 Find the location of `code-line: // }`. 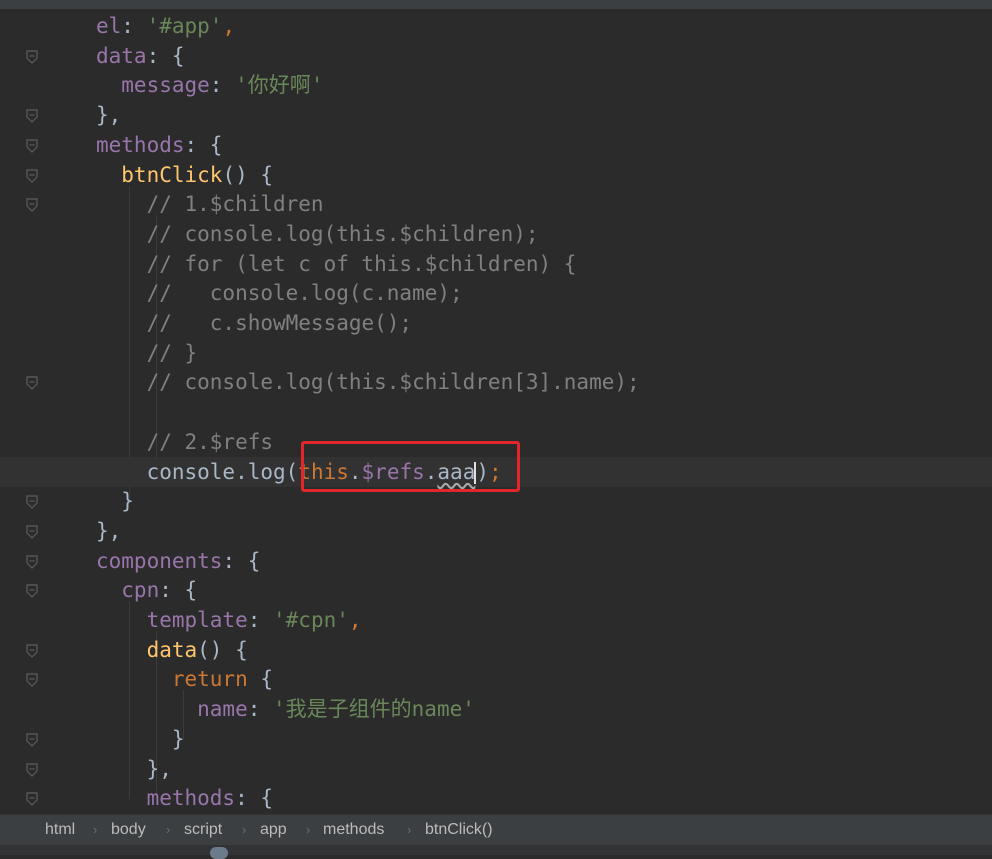

code-line: // } is located at coordinates (147, 353).